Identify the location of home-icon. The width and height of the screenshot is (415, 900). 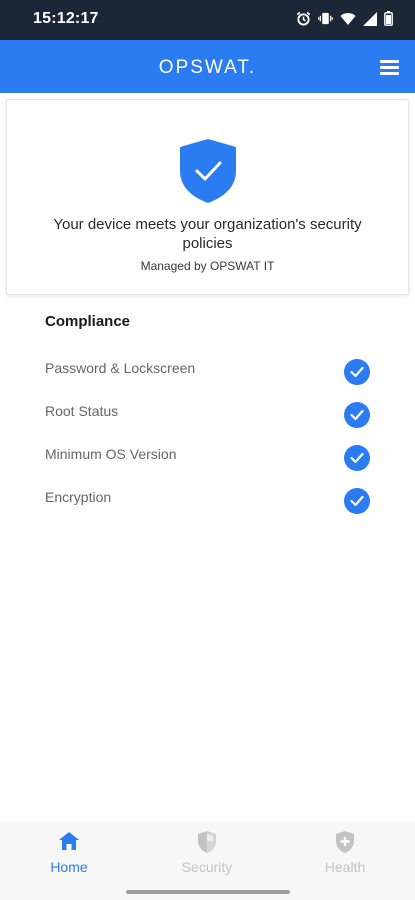
(69, 842).